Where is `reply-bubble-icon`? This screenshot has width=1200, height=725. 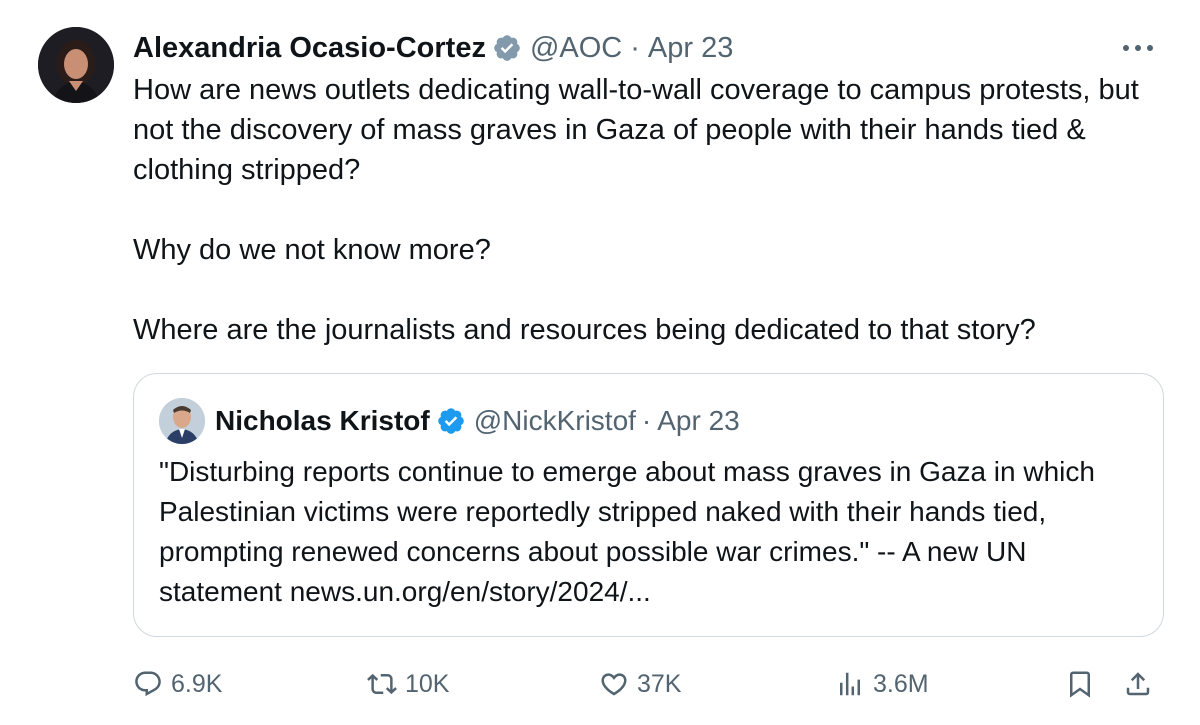
reply-bubble-icon is located at coordinates (148, 684).